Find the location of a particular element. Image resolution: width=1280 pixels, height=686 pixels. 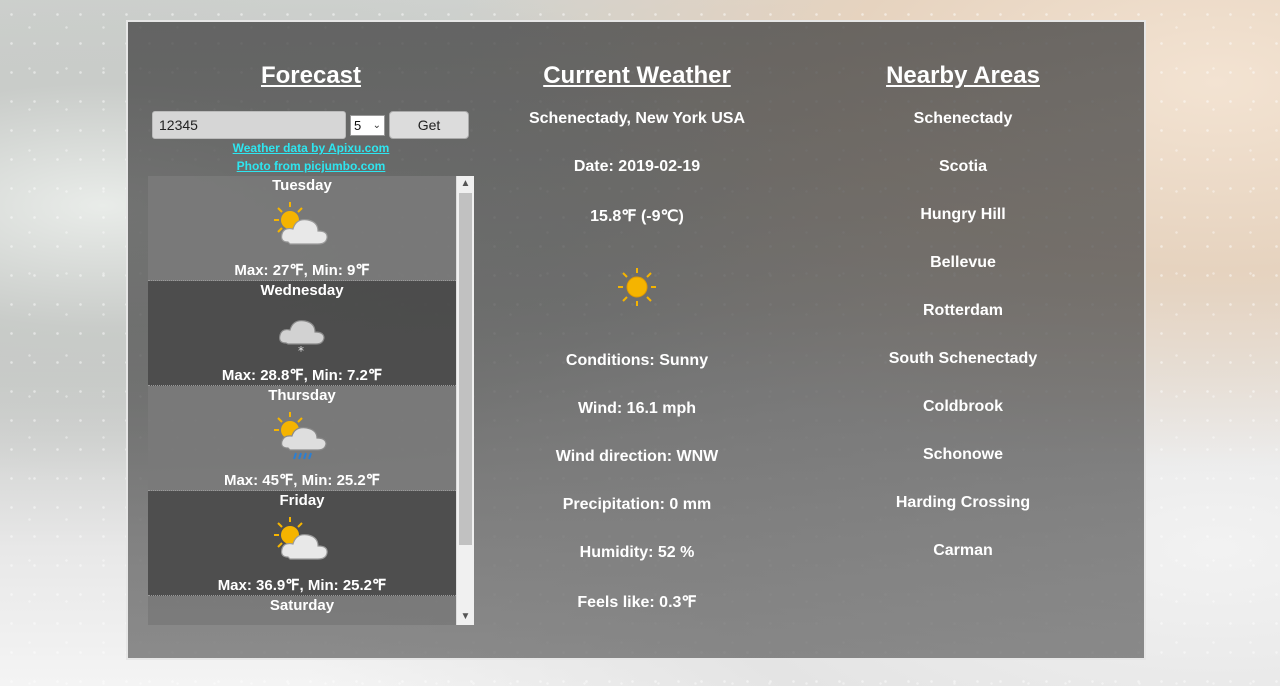

nearby-area-item: Scotia is located at coordinates (963, 167).